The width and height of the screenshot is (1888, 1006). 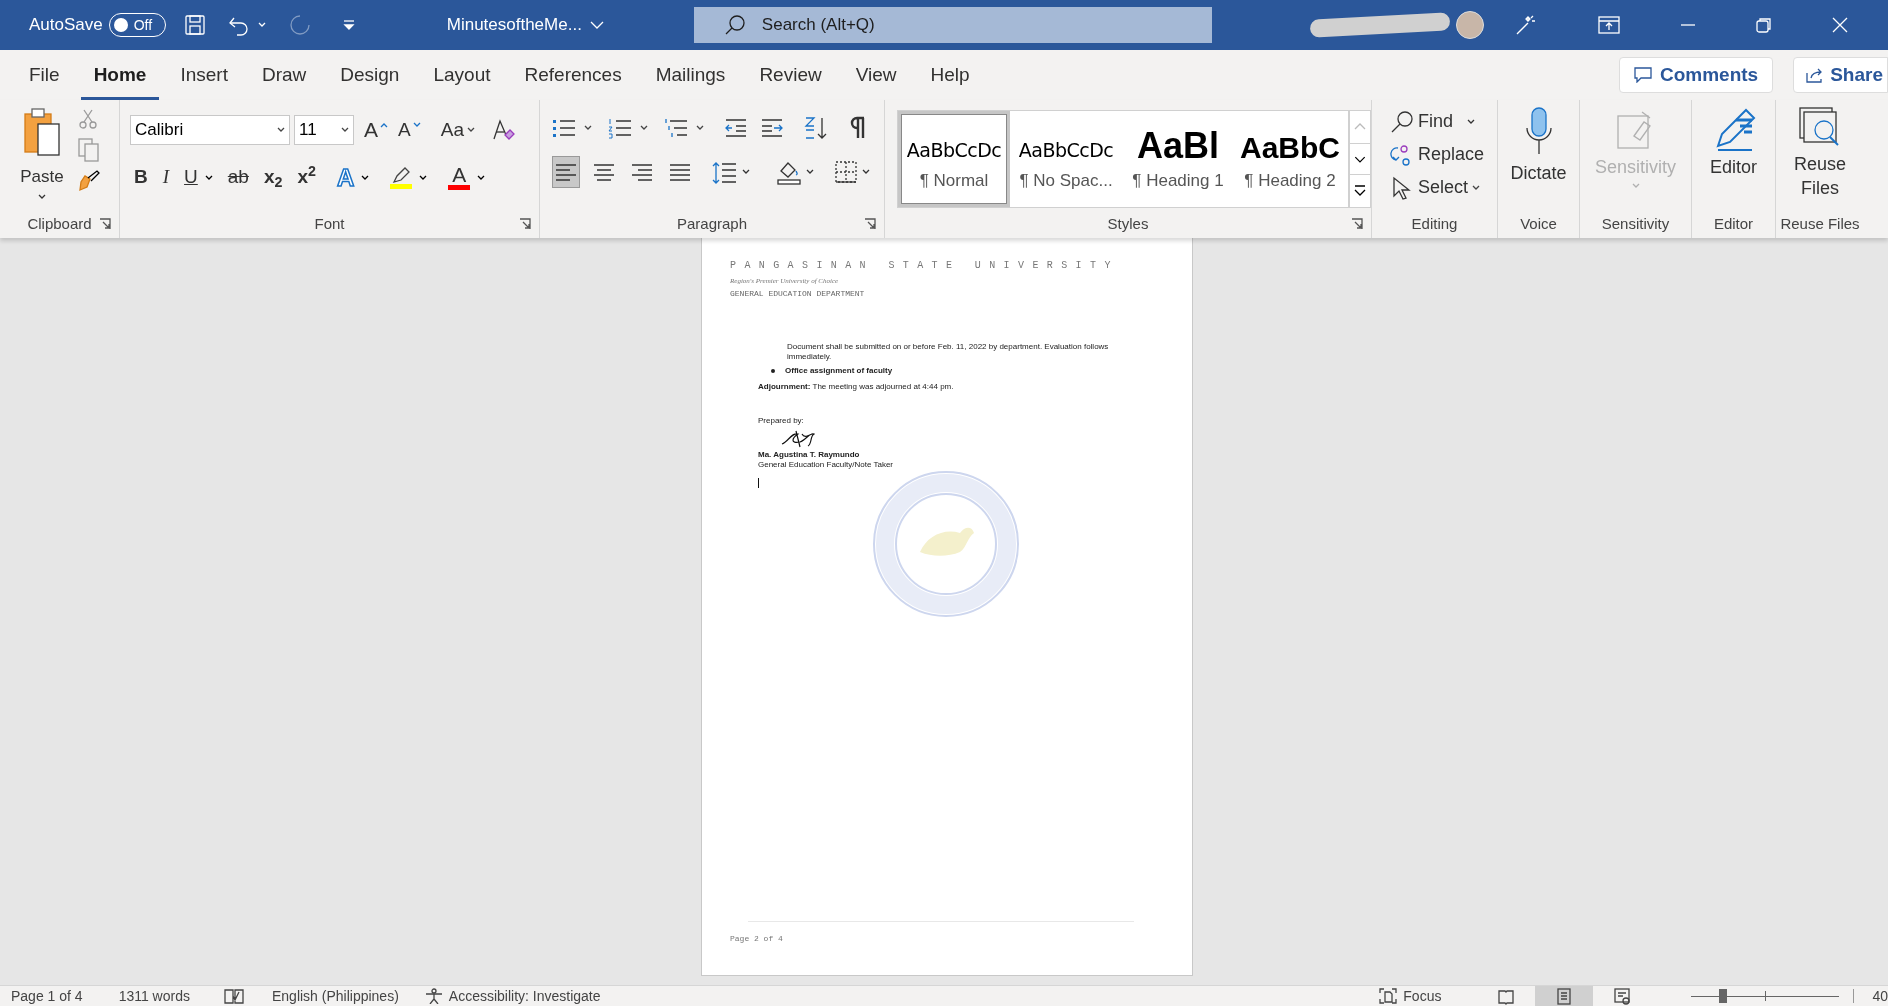 I want to click on find-button: Find, so click(x=1443, y=121).